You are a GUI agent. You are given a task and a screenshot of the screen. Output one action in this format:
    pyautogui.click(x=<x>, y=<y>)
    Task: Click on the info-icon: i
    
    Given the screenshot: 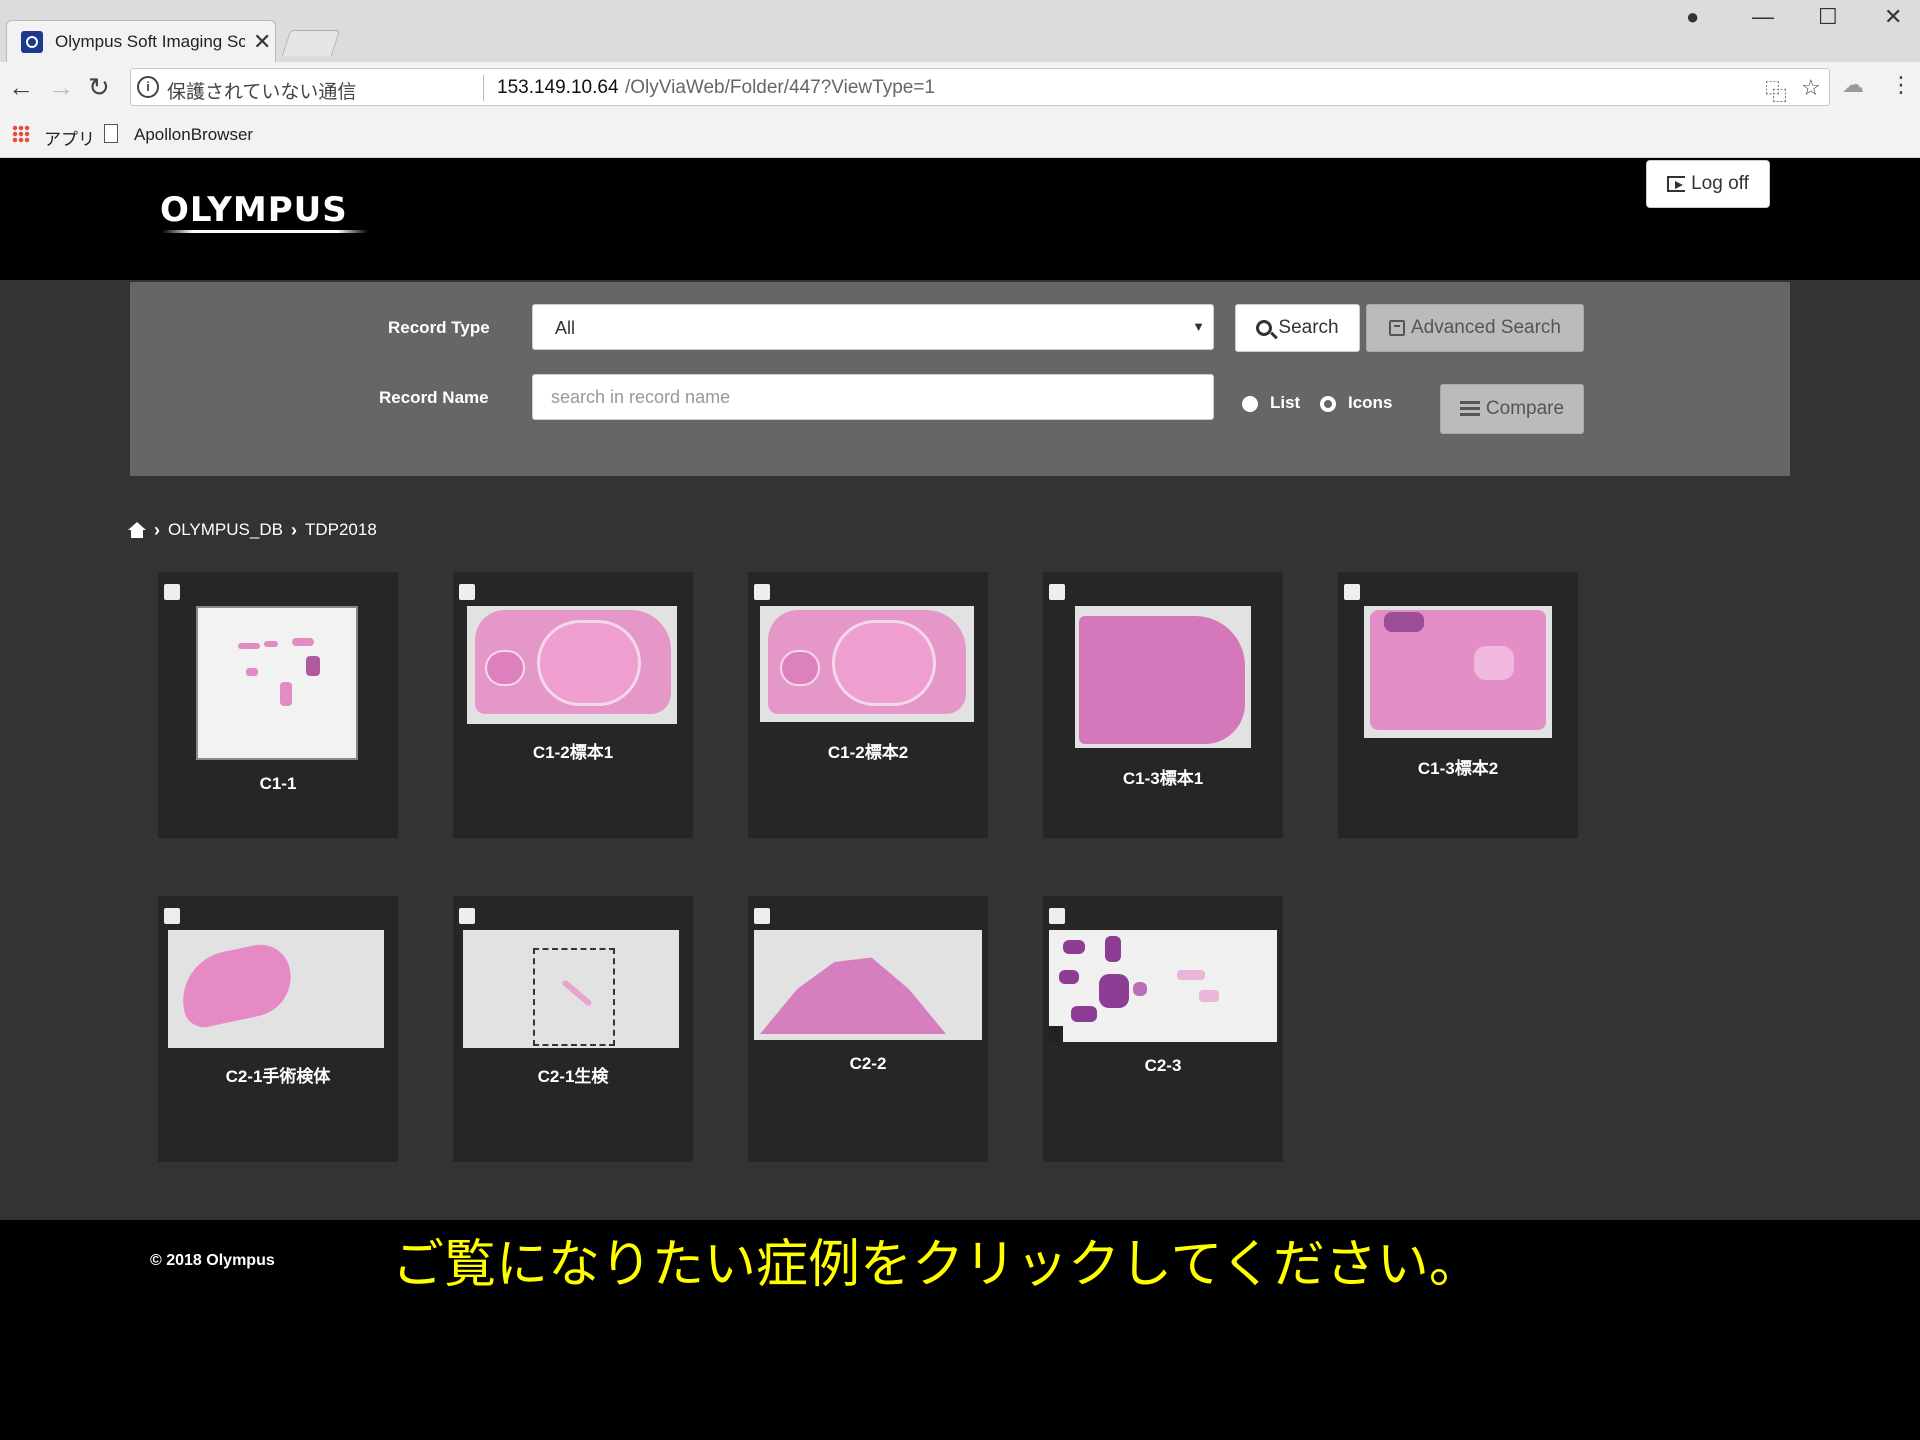 What is the action you would take?
    pyautogui.click(x=148, y=87)
    